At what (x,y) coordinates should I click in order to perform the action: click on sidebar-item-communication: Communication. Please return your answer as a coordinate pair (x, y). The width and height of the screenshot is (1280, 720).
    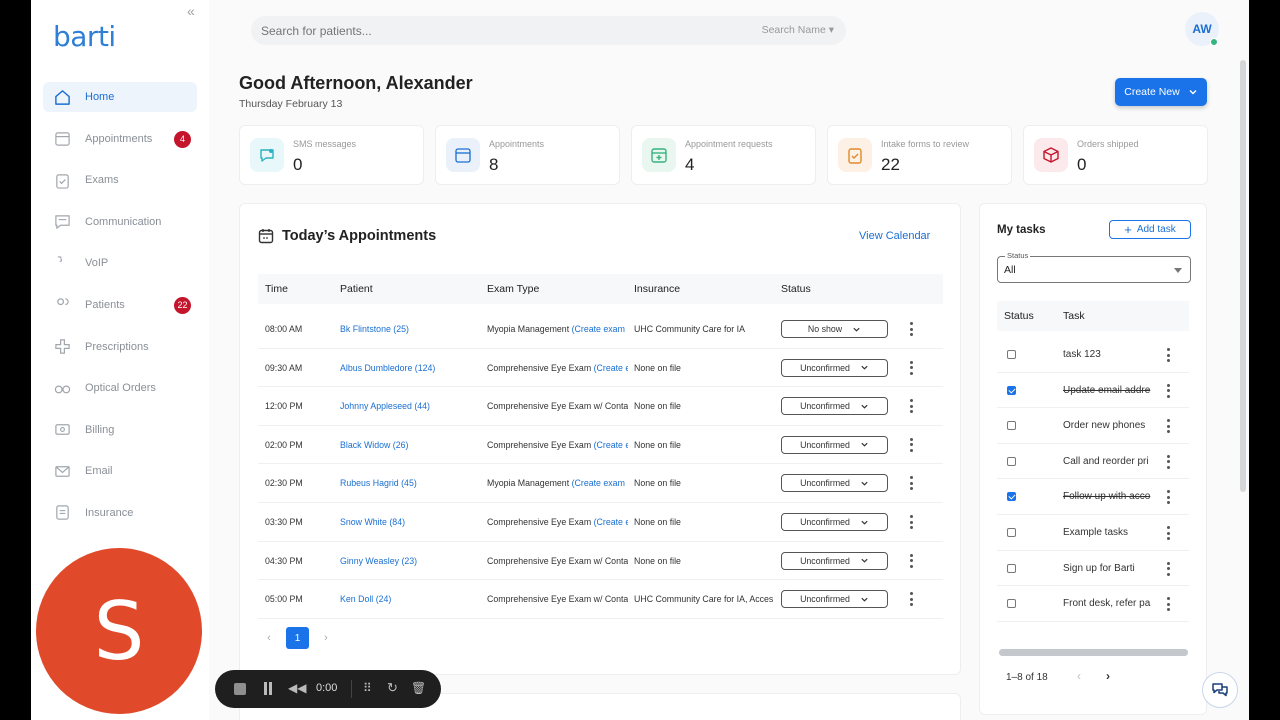
    Looking at the image, I should click on (120, 222).